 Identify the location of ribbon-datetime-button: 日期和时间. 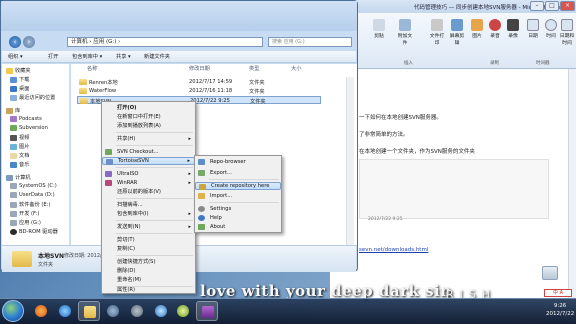
(567, 32).